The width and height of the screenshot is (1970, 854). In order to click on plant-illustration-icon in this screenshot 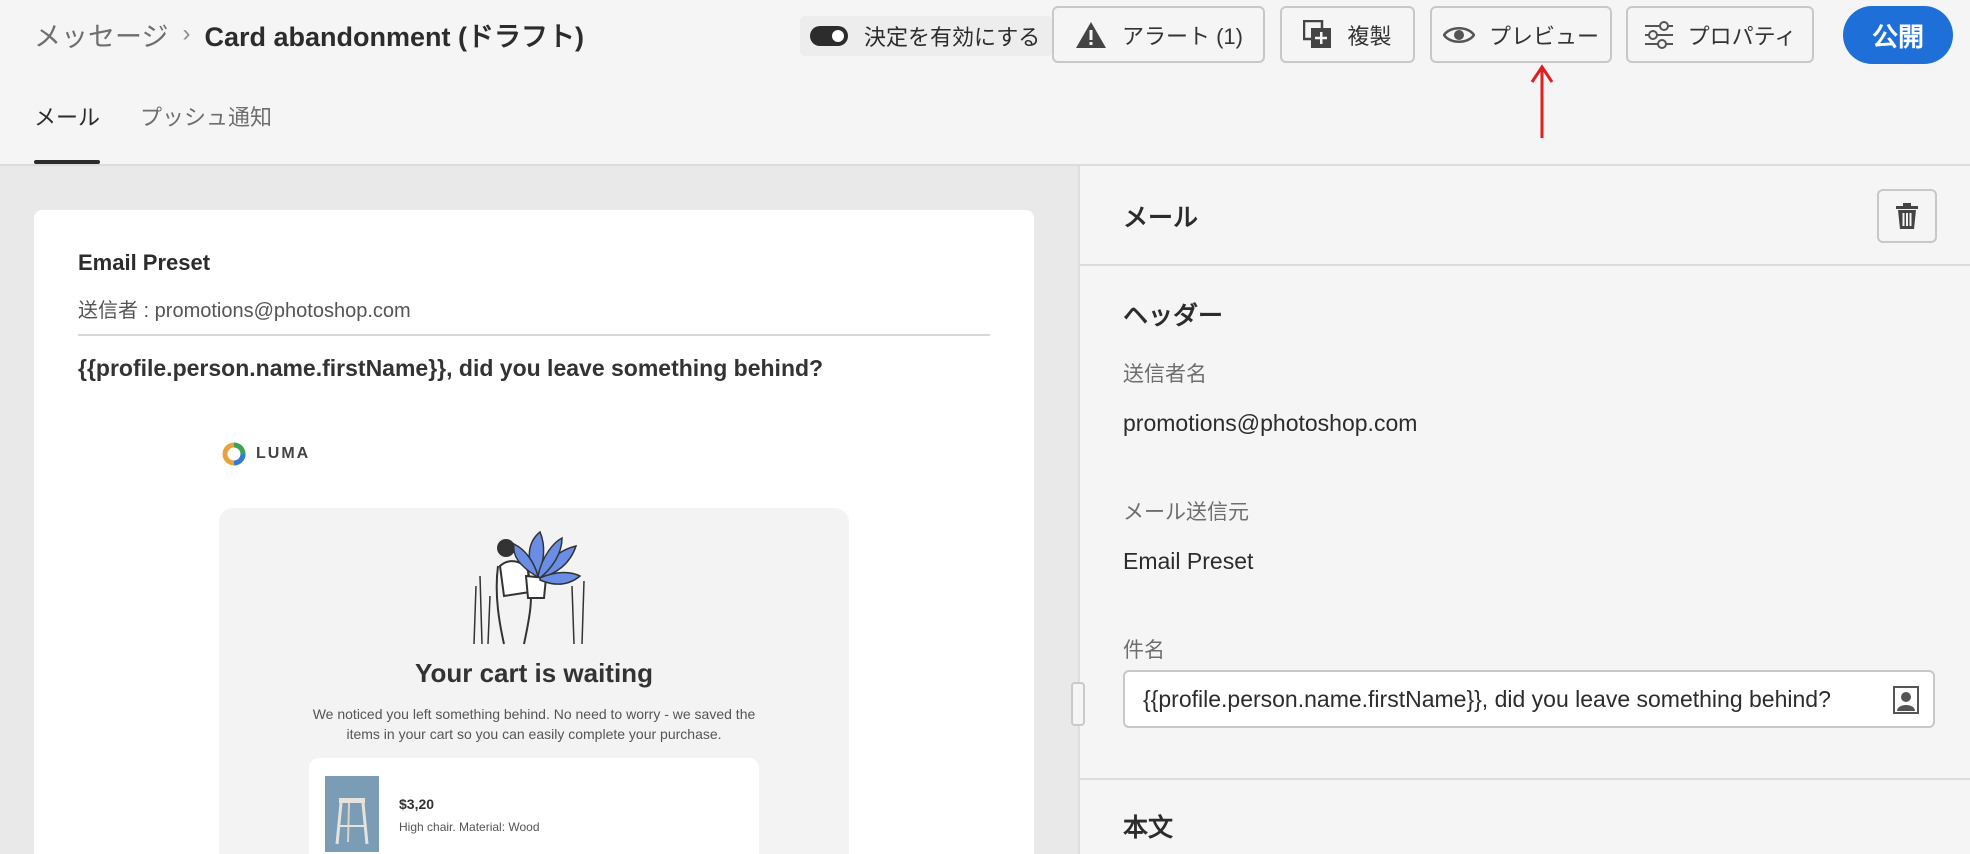, I will do `click(529, 587)`.